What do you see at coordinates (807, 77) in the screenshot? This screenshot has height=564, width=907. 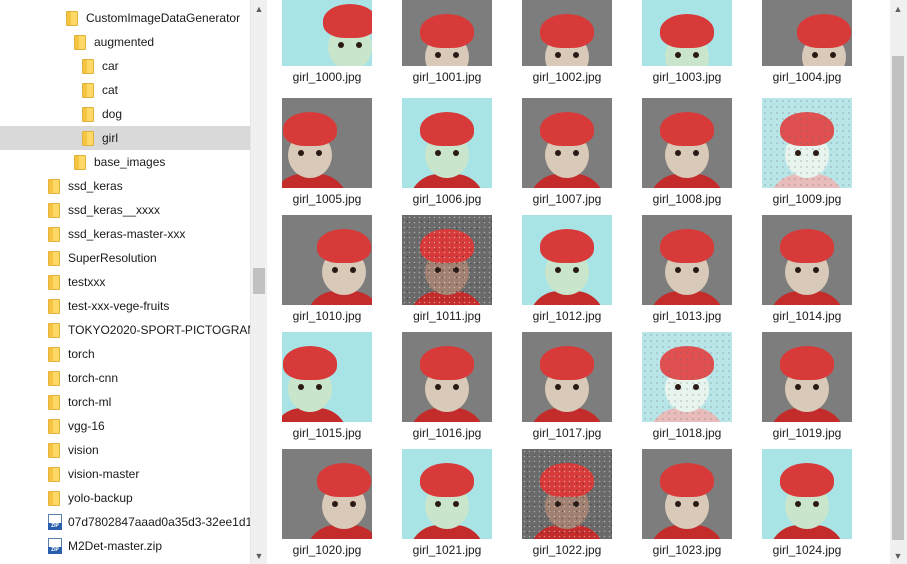 I see `file-name: girl_1004.jpg` at bounding box center [807, 77].